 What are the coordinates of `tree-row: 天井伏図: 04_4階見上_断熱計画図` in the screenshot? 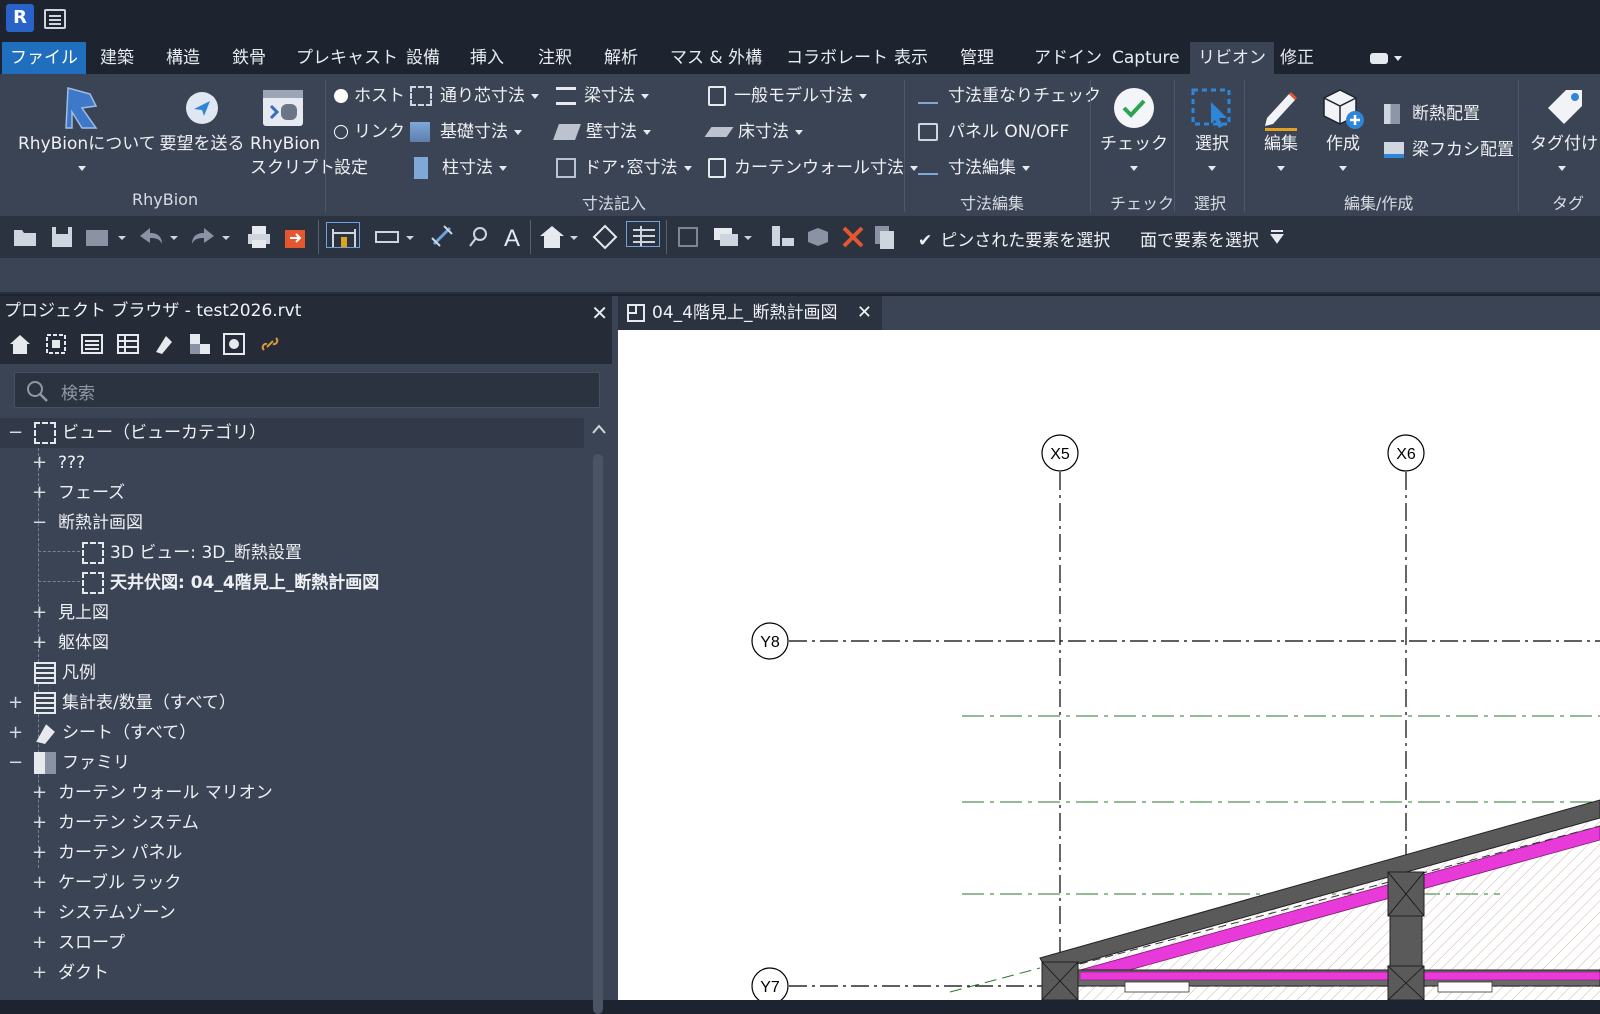 It's located at (292, 583).